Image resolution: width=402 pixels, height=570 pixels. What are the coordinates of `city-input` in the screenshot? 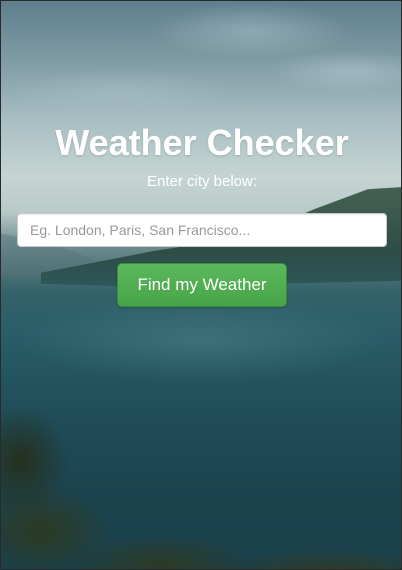 It's located at (202, 230).